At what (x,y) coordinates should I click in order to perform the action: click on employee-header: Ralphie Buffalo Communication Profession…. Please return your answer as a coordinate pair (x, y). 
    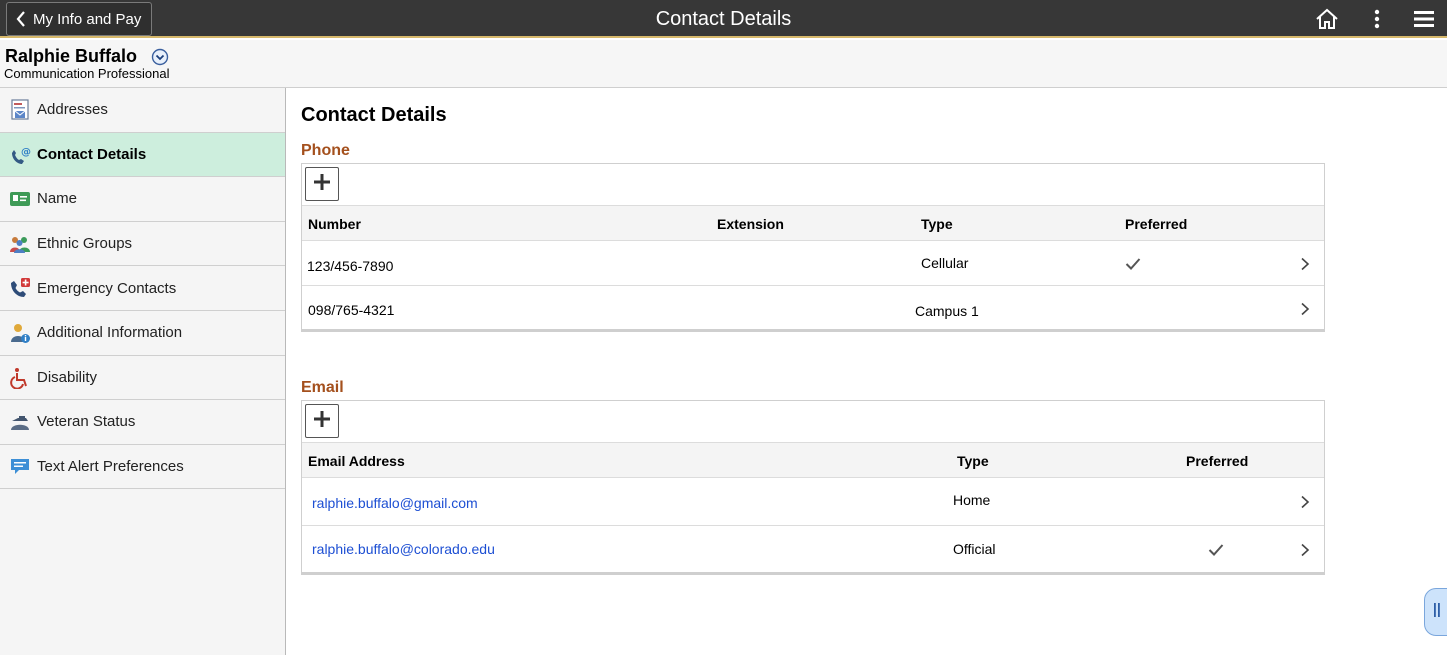
    Looking at the image, I should click on (723, 64).